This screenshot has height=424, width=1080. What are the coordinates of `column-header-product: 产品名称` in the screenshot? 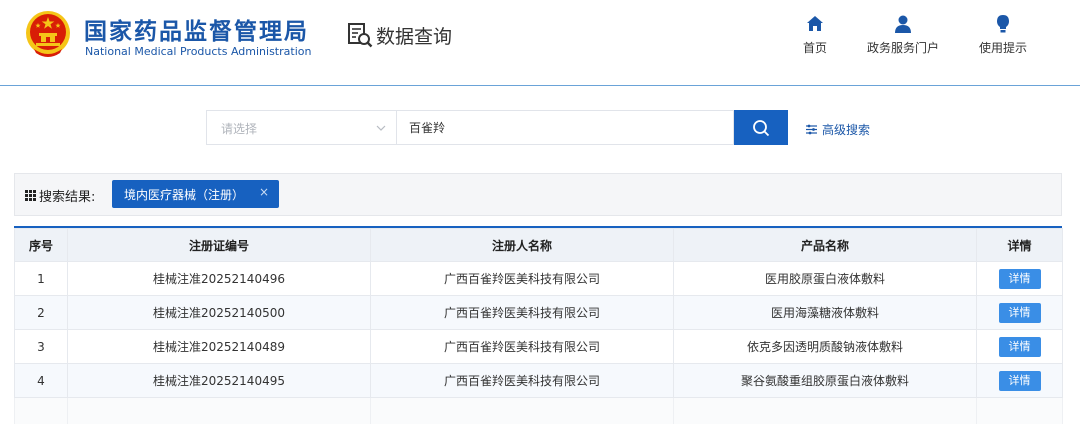 It's located at (825, 245).